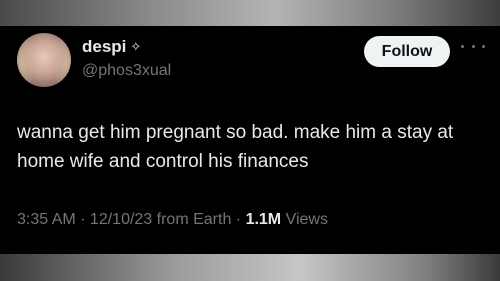 Image resolution: width=500 pixels, height=281 pixels. I want to click on tweet-date: 12/10/23 from Earth, so click(160, 219).